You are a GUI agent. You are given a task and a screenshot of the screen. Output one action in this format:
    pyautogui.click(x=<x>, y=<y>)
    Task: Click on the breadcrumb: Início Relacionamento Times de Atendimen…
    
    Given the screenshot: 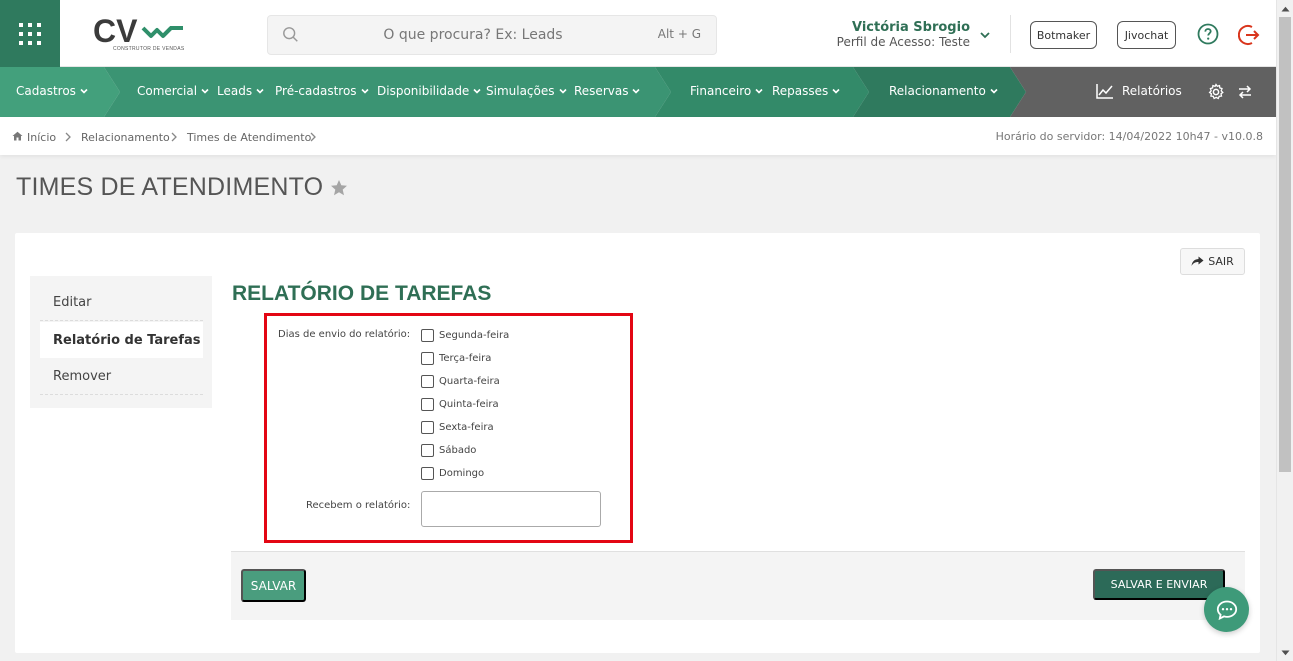 What is the action you would take?
    pyautogui.click(x=638, y=136)
    